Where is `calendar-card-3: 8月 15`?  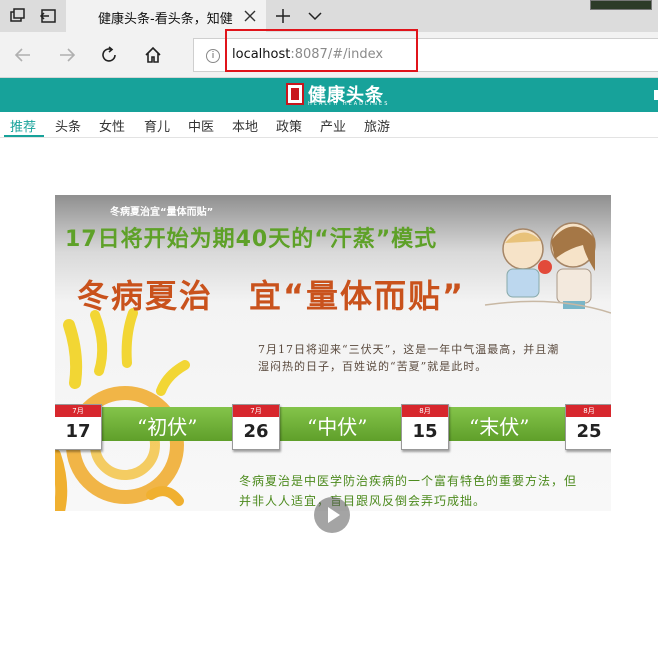
calendar-card-3: 8月 15 is located at coordinates (425, 427).